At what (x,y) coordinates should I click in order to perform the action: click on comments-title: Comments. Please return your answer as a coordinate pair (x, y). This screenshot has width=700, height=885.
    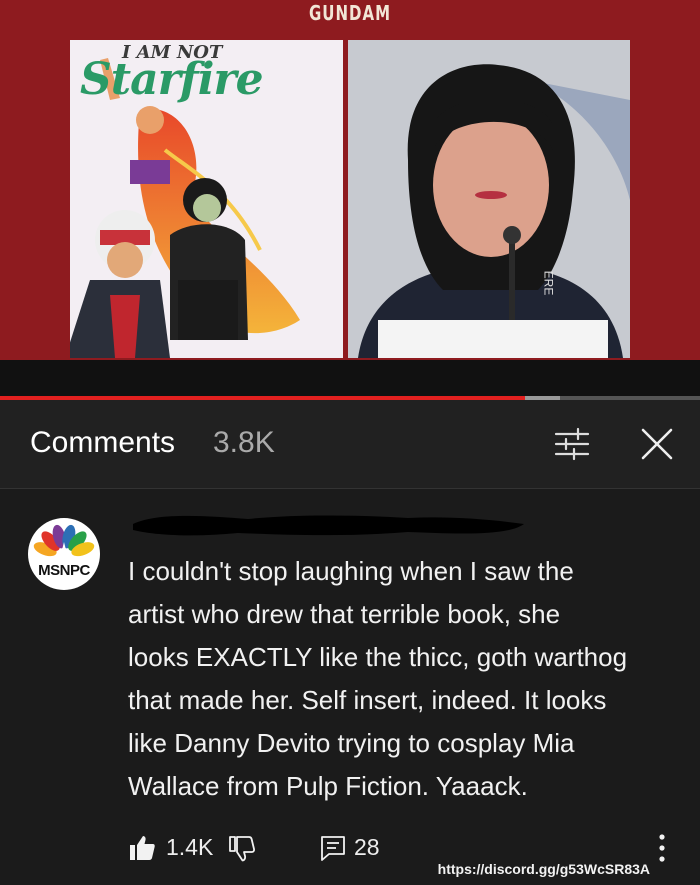
    Looking at the image, I should click on (103, 442).